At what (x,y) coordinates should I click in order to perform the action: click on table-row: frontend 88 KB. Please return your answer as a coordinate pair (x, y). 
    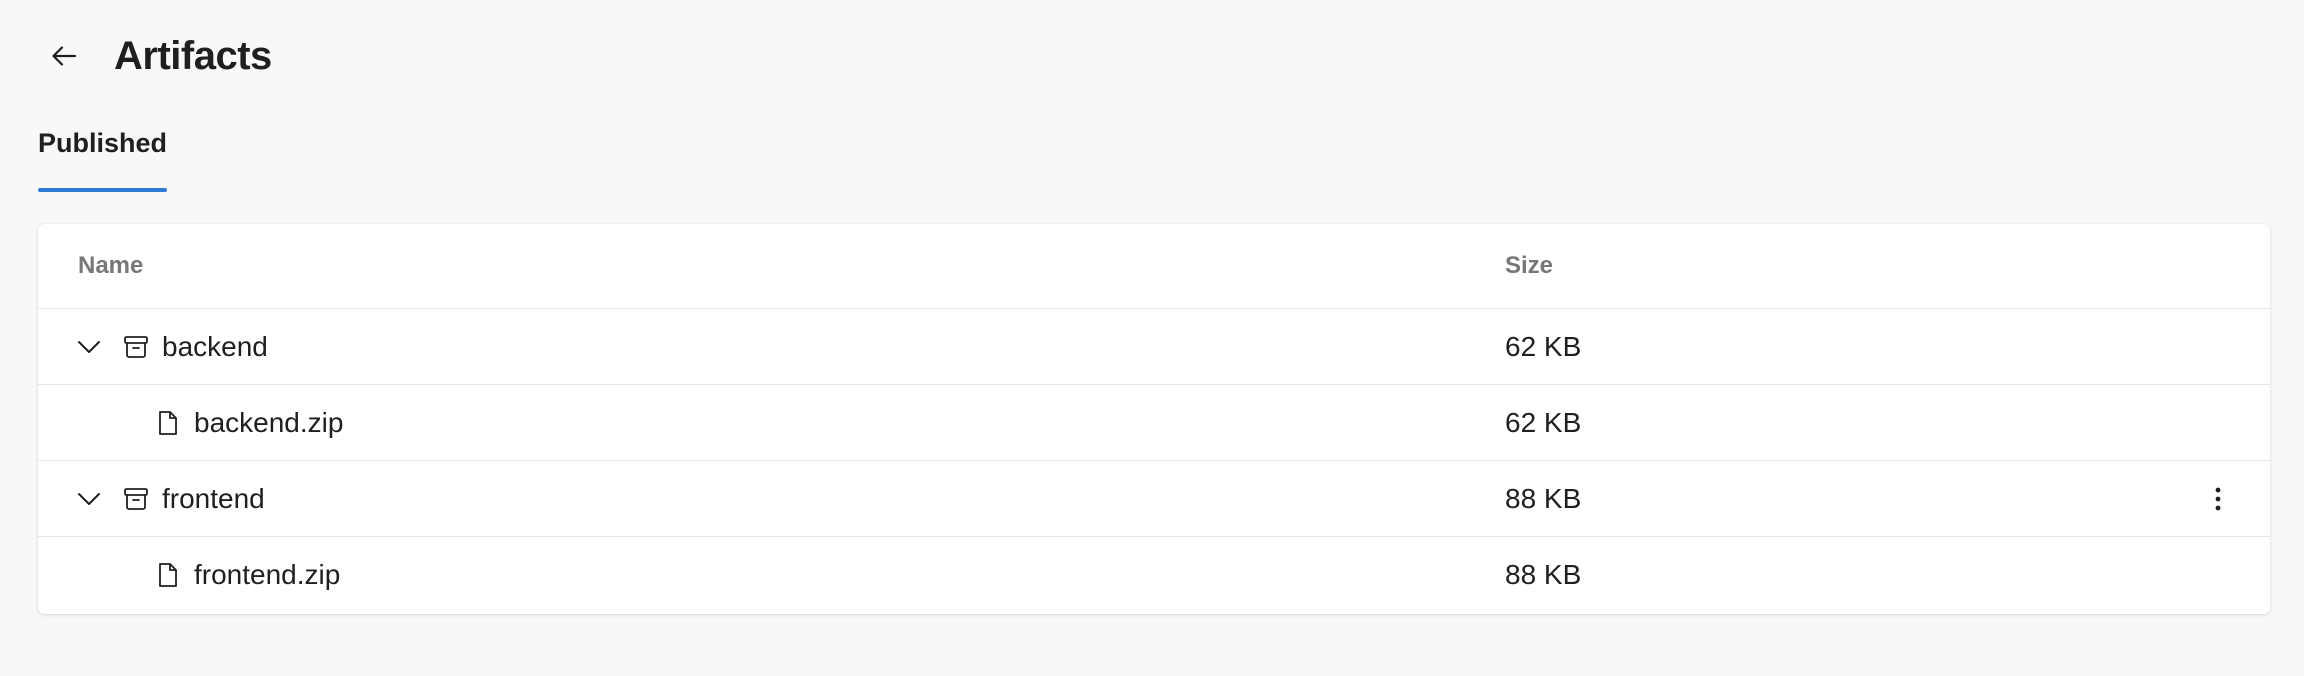
    Looking at the image, I should click on (1154, 499).